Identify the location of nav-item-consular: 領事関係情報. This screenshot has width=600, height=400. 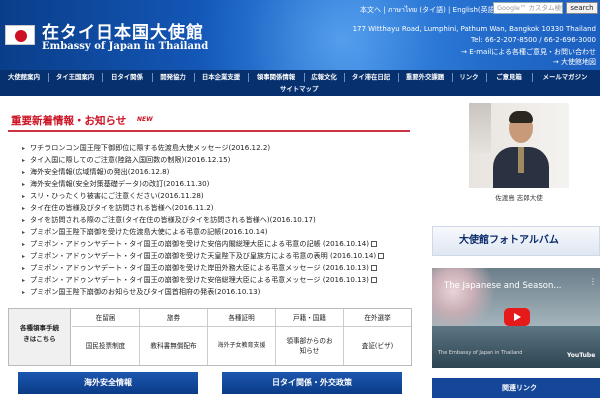
(276, 77).